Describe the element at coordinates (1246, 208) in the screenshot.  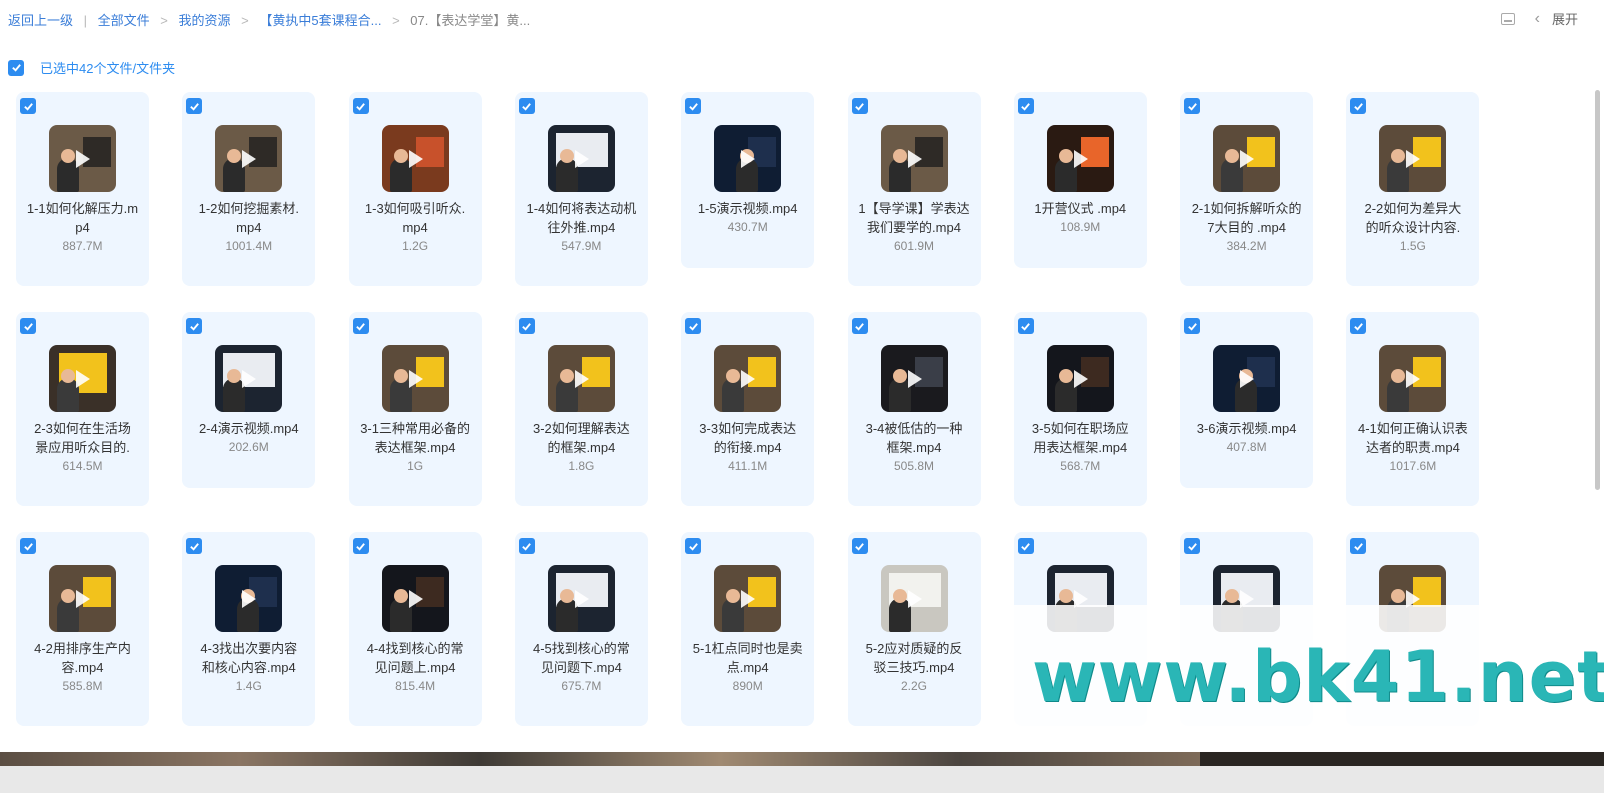
I see `file-name-line: 2-1如何拆解听众的` at that location.